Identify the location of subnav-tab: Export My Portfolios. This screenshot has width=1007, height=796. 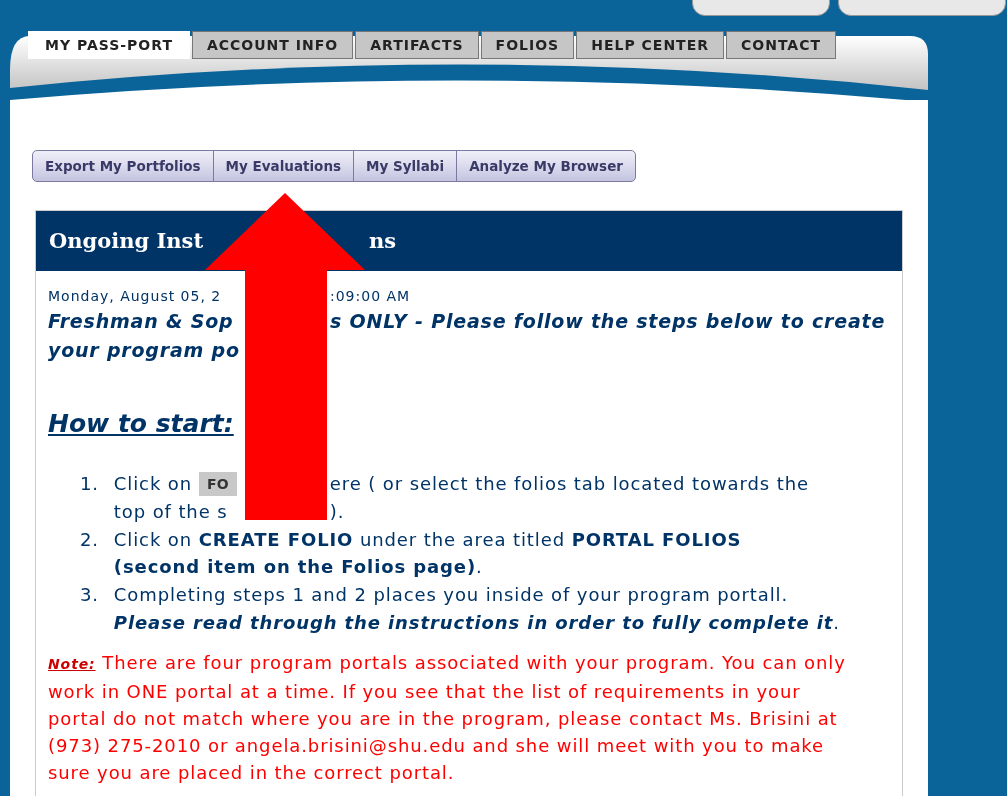
(123, 166).